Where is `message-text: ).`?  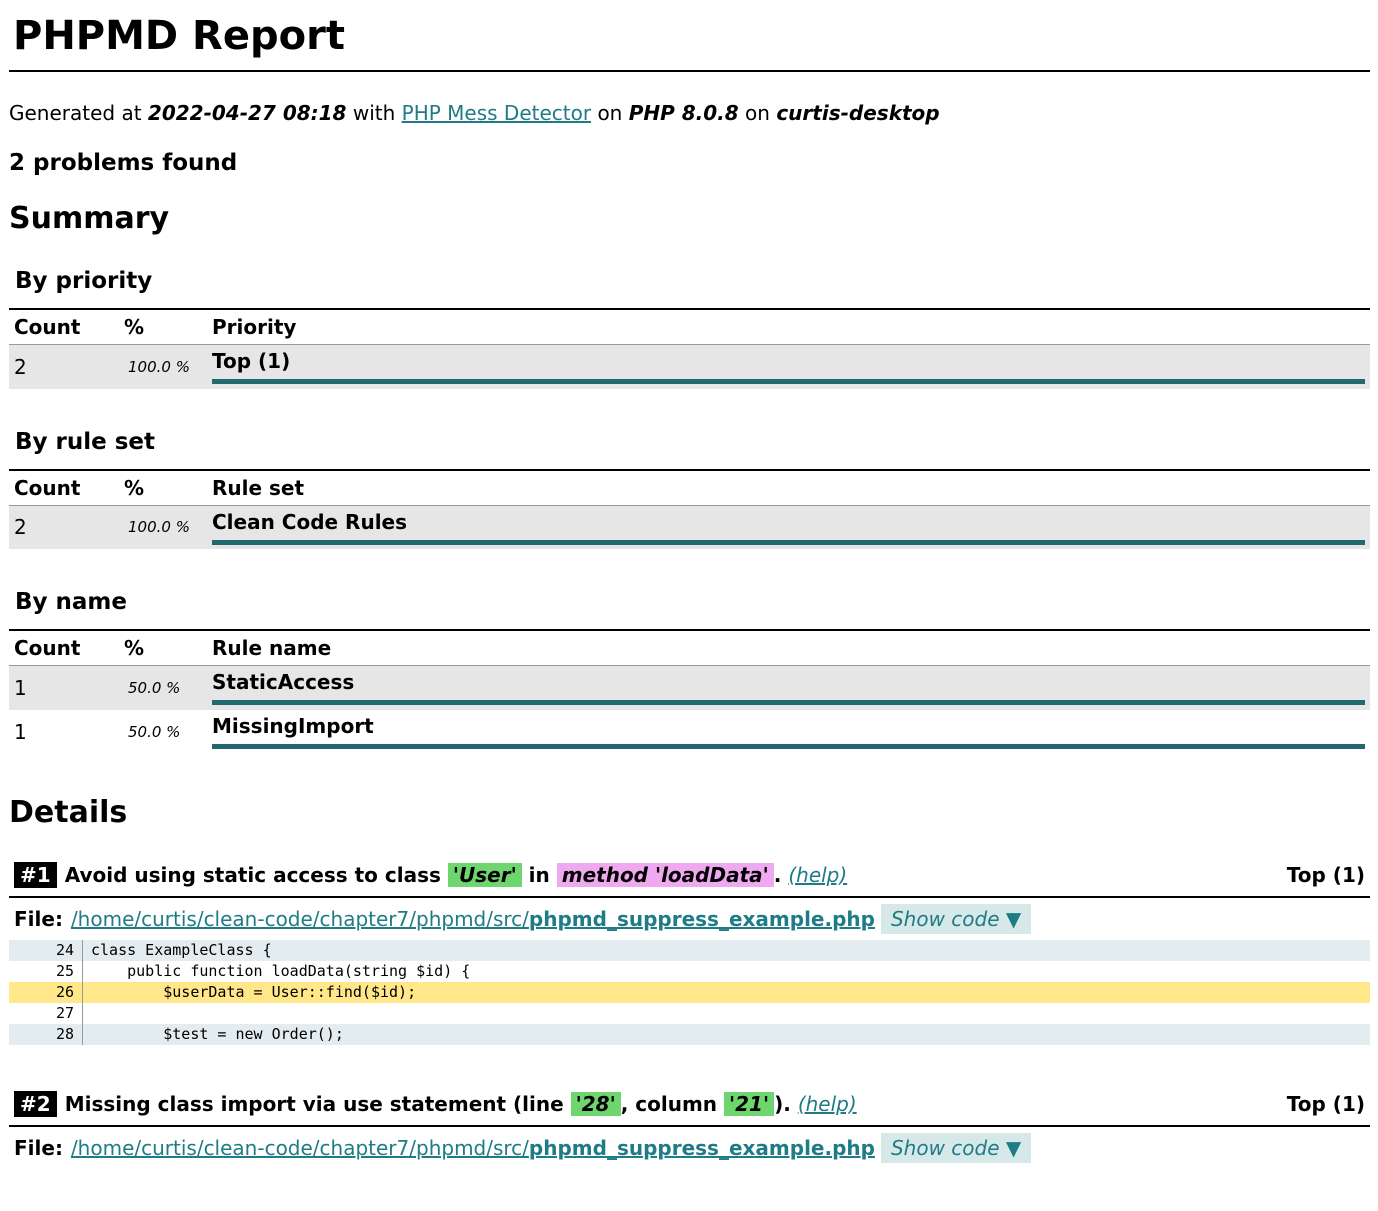
message-text: ). is located at coordinates (782, 1103).